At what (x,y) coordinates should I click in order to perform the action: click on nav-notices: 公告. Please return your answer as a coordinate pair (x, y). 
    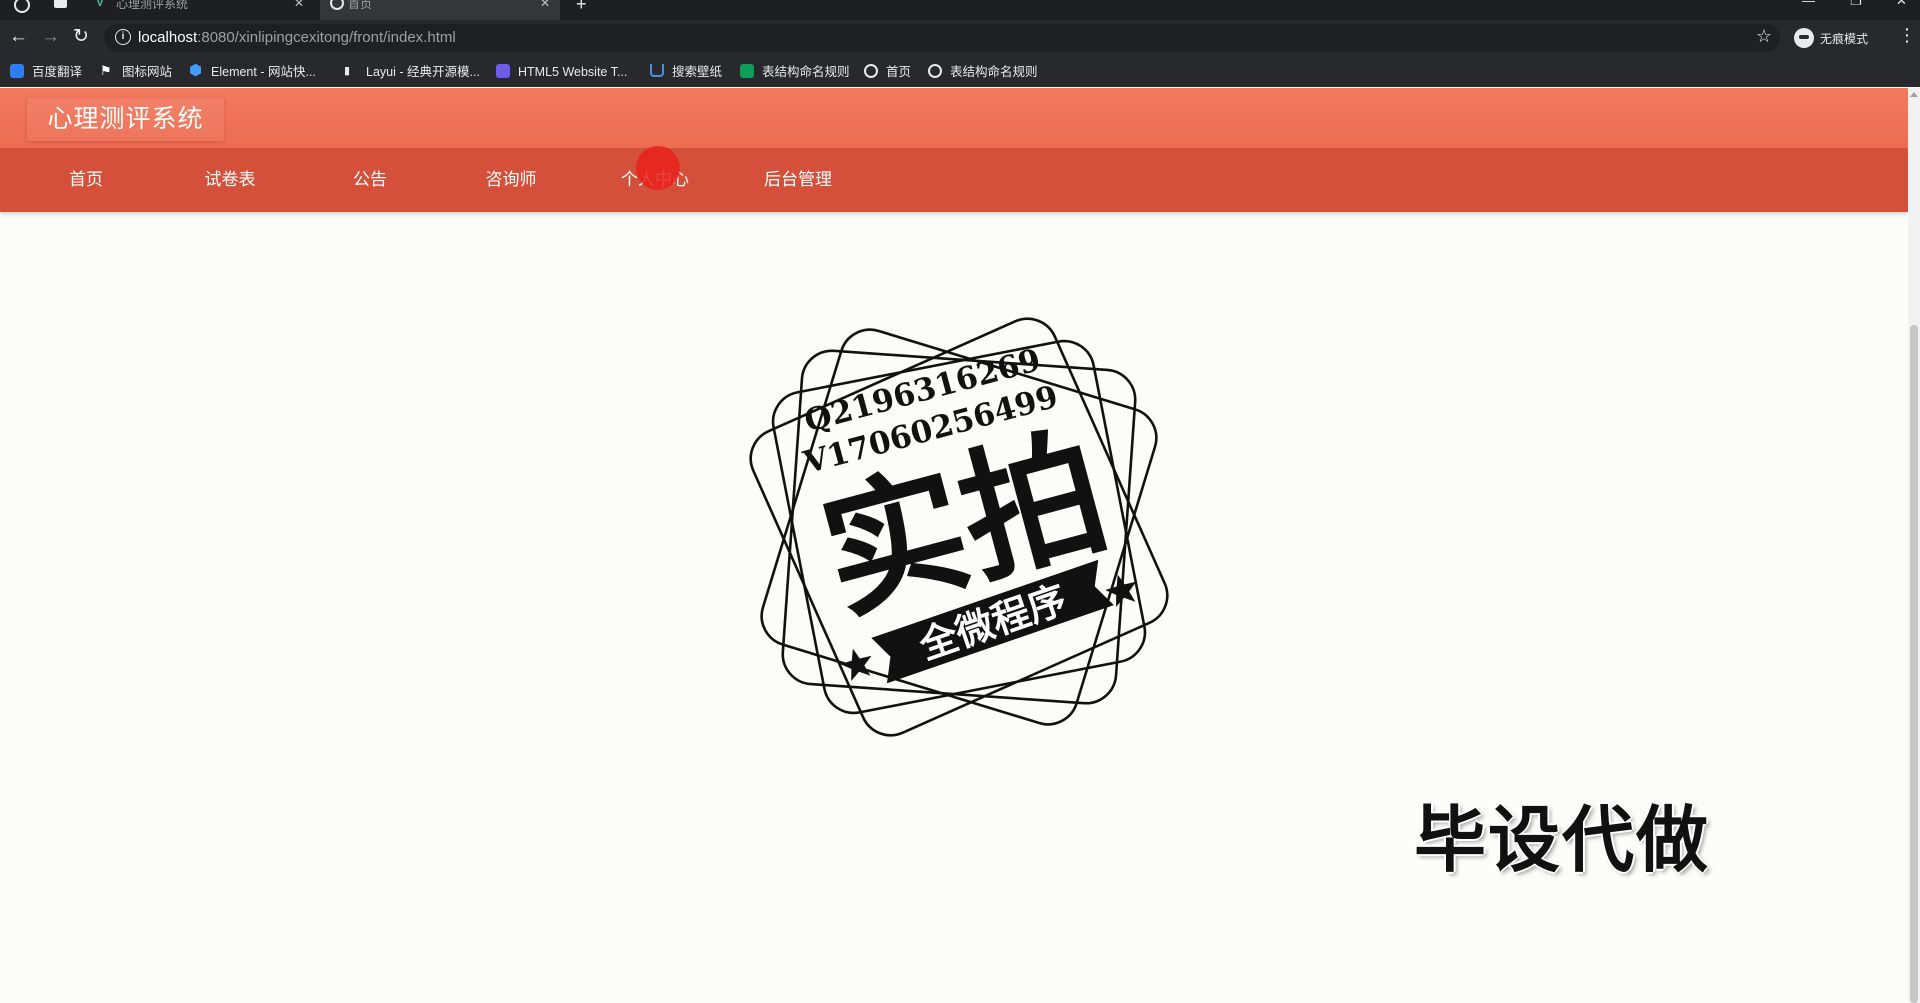
    Looking at the image, I should click on (370, 180).